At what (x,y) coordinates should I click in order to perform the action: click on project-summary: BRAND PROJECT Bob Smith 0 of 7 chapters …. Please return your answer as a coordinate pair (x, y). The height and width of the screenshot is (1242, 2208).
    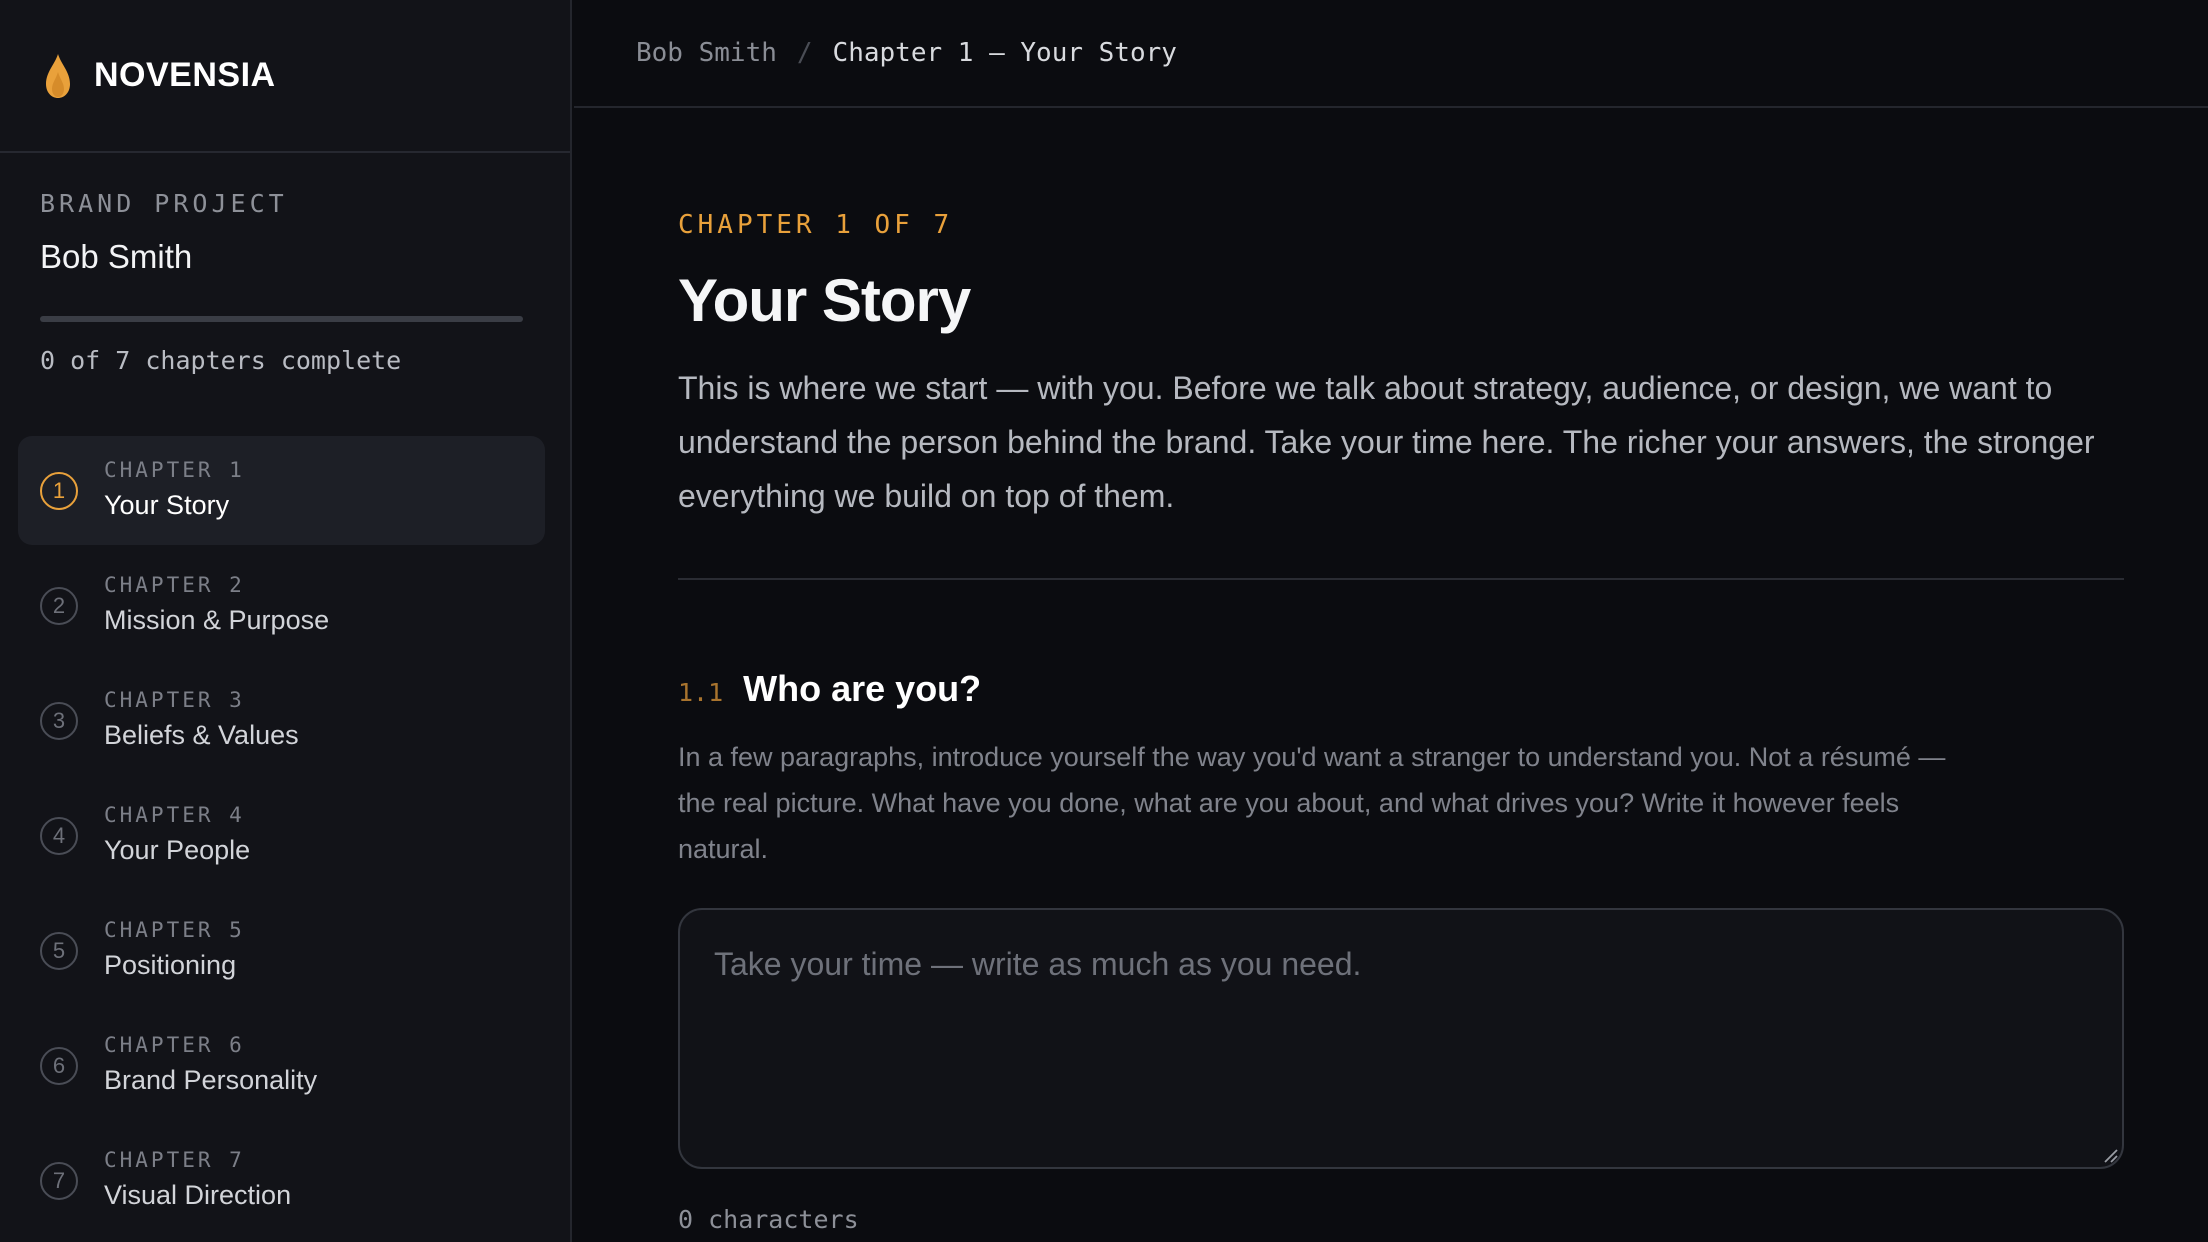
    Looking at the image, I should click on (285, 285).